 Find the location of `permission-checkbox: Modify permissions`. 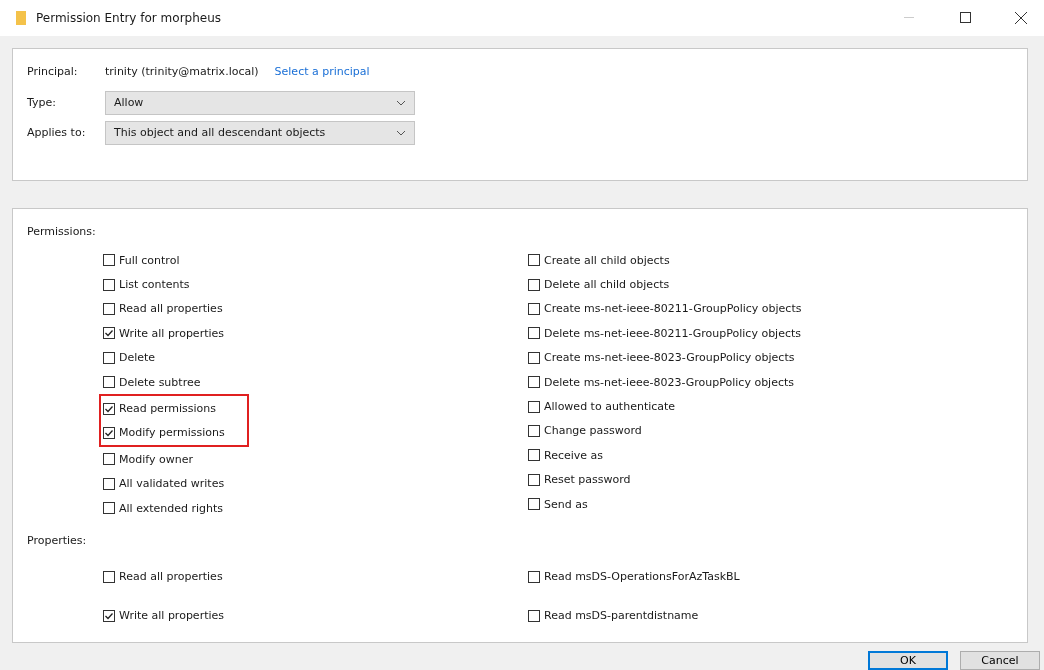

permission-checkbox: Modify permissions is located at coordinates (164, 433).